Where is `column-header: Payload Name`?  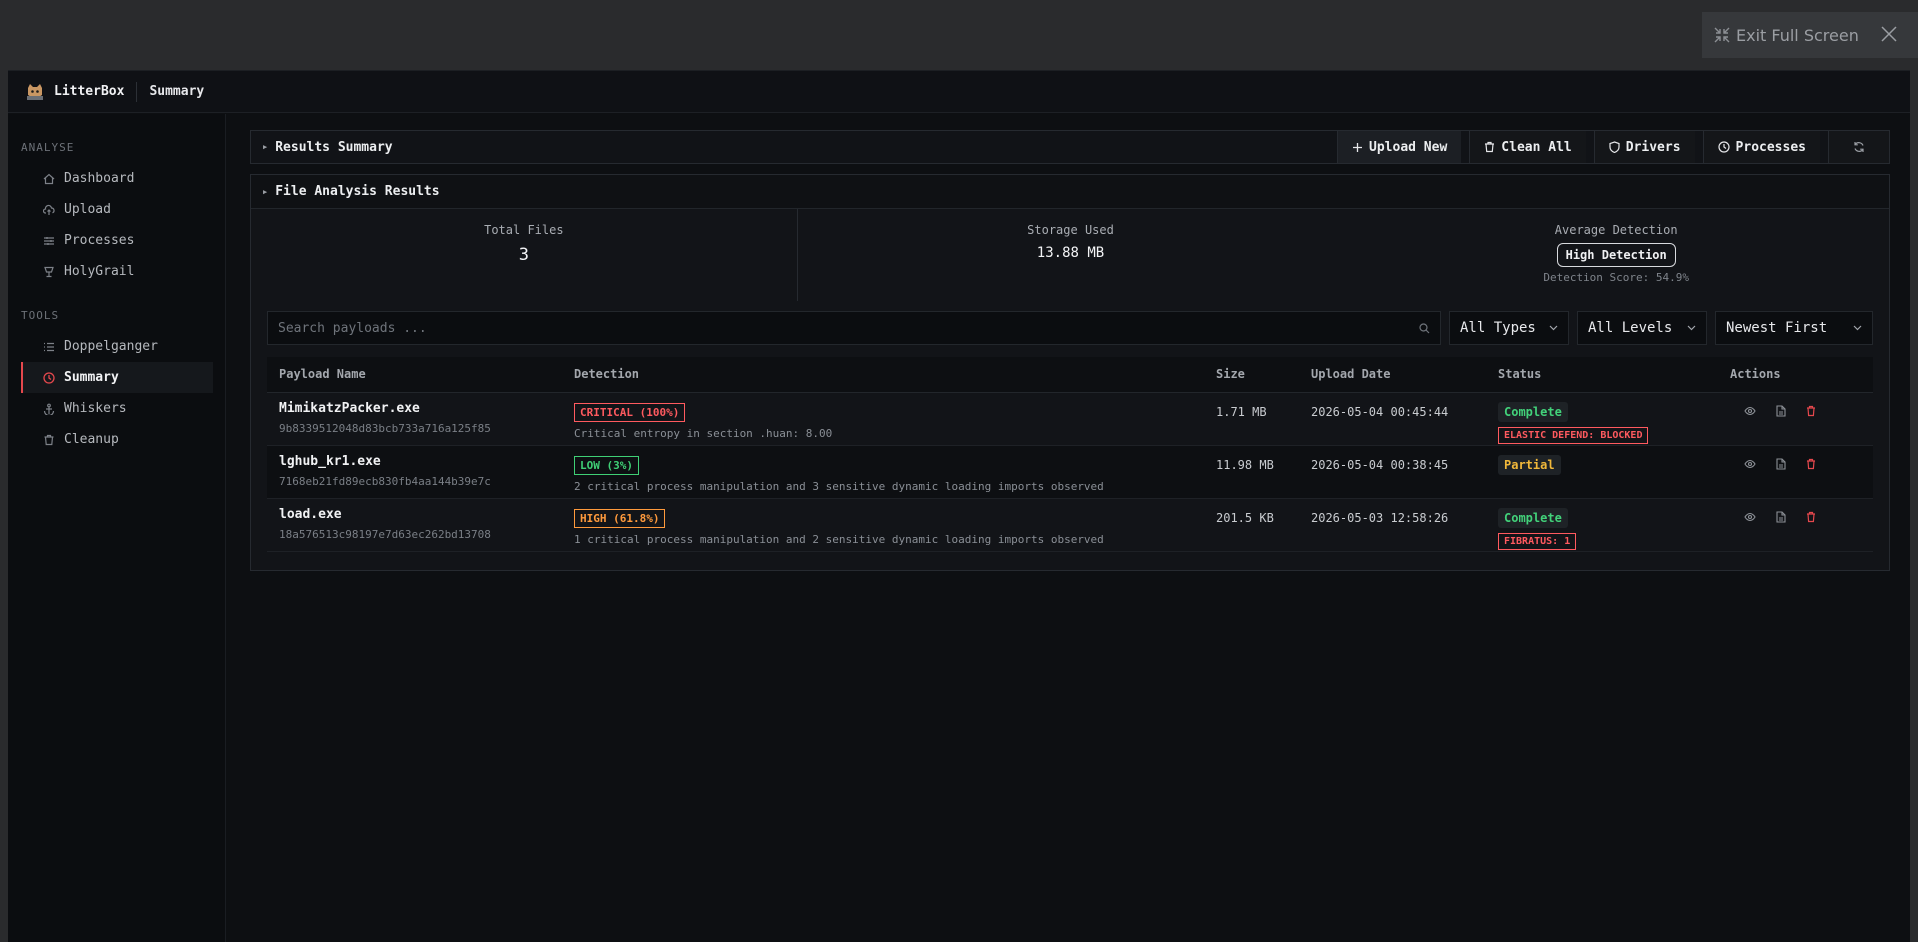 column-header: Payload Name is located at coordinates (414, 375).